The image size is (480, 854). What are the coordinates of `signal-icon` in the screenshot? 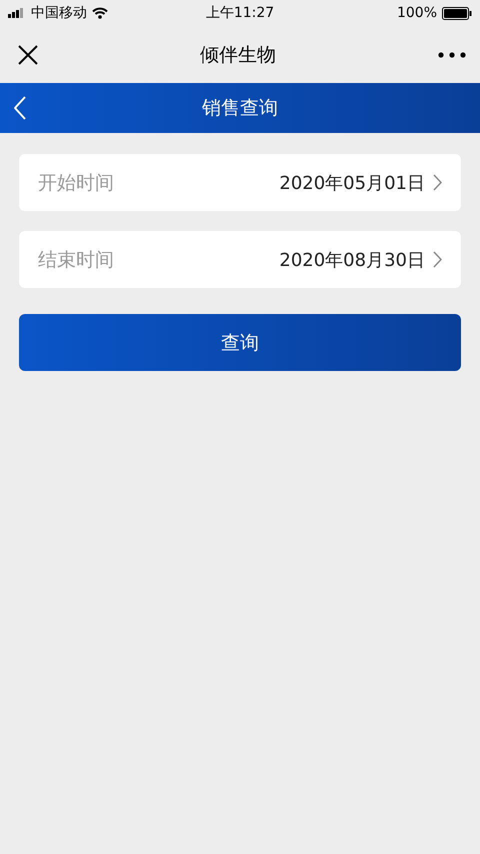 It's located at (17, 13).